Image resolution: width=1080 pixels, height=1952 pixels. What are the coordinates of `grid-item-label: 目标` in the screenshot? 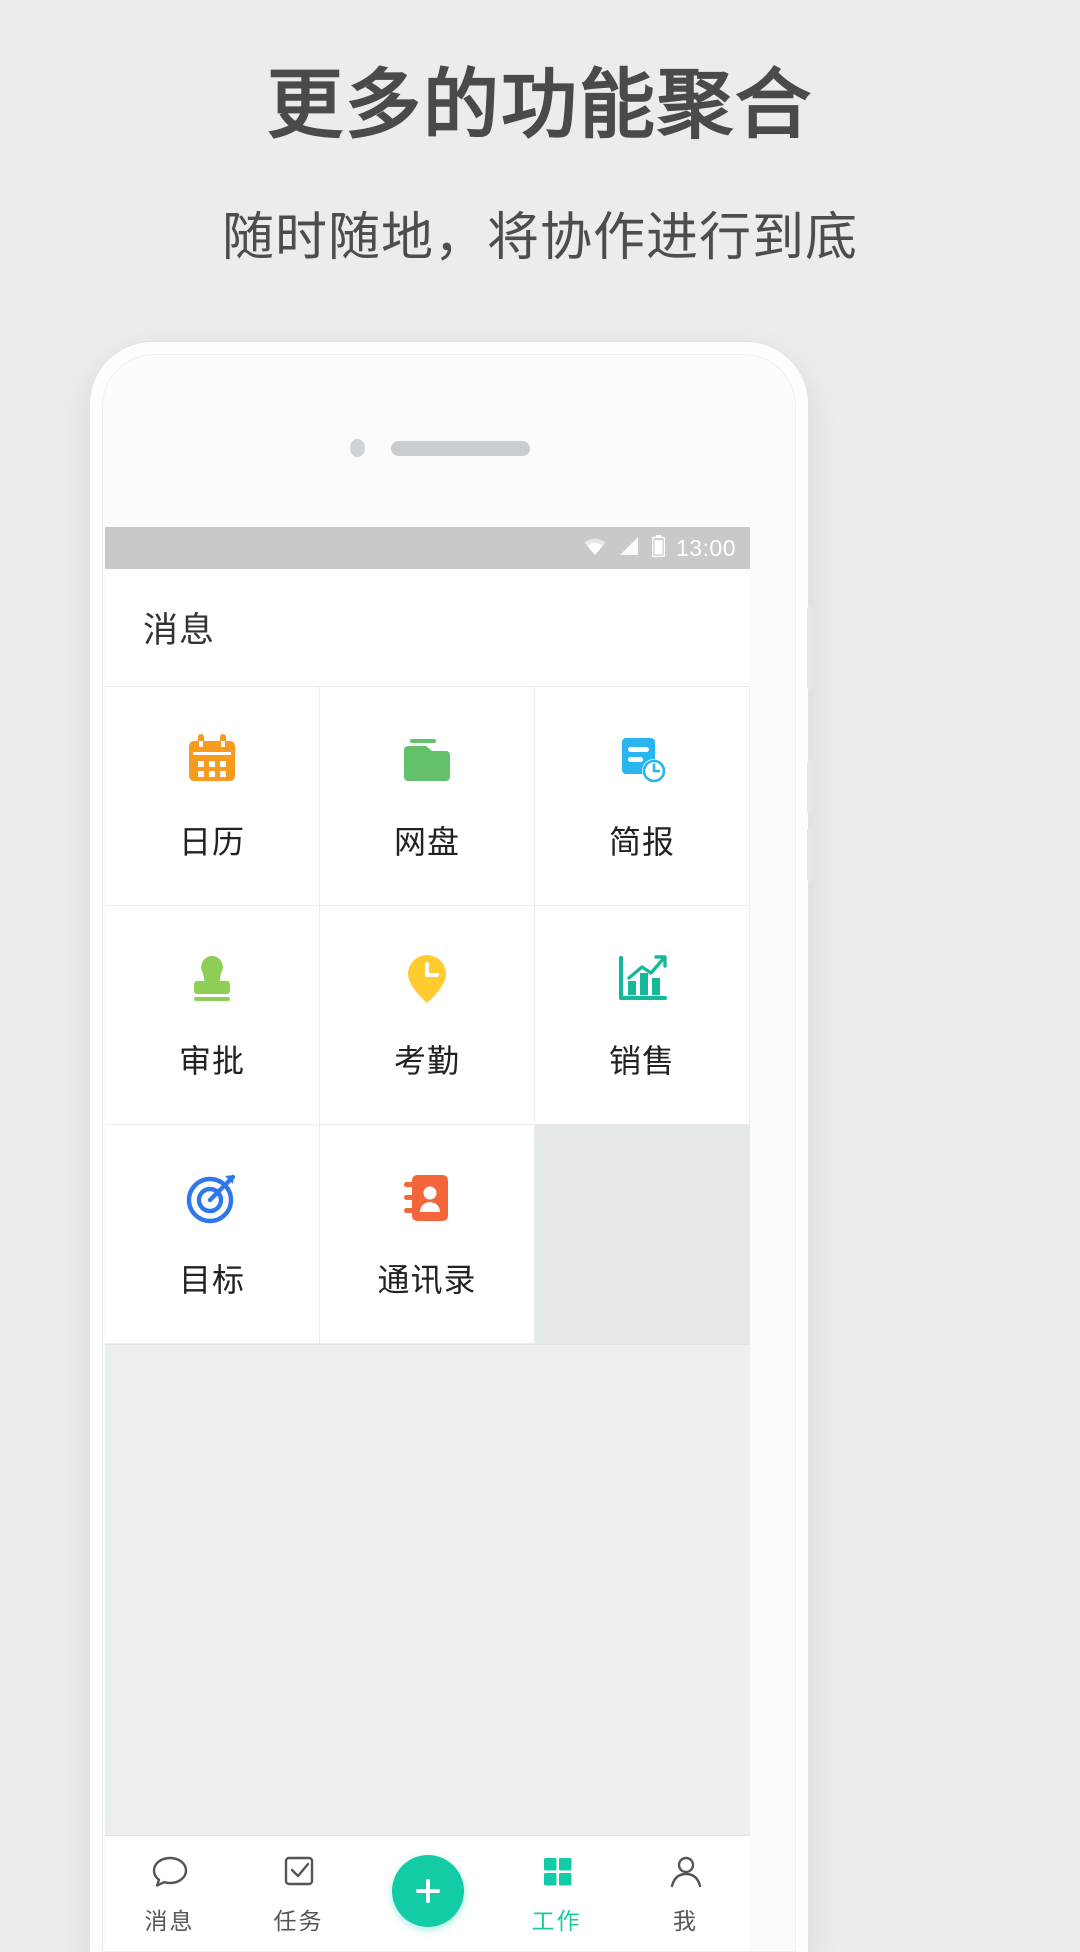 It's located at (211, 1280).